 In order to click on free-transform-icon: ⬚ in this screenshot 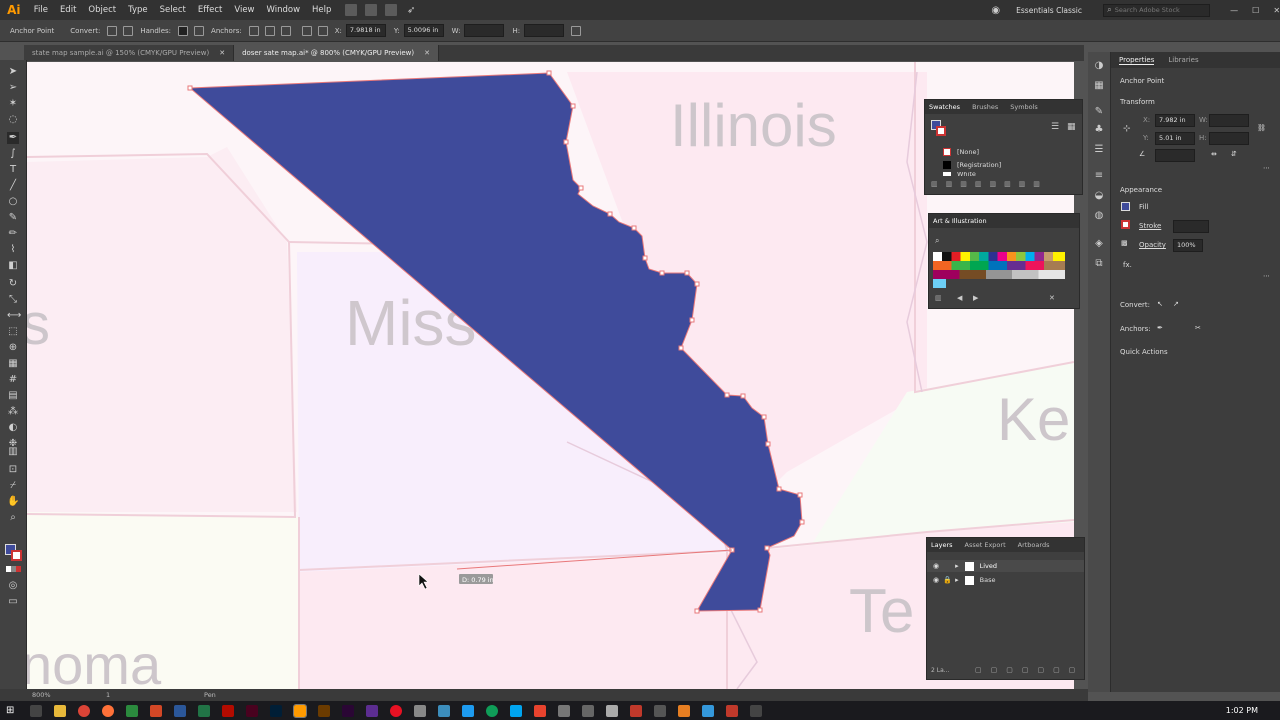, I will do `click(13, 332)`.